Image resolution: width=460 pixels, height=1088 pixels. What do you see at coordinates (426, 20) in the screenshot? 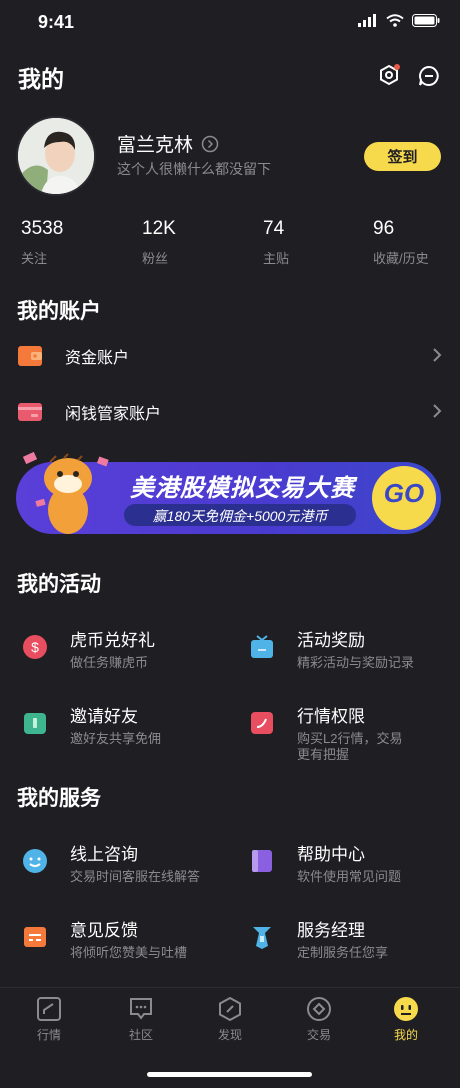
I see `battery-icon` at bounding box center [426, 20].